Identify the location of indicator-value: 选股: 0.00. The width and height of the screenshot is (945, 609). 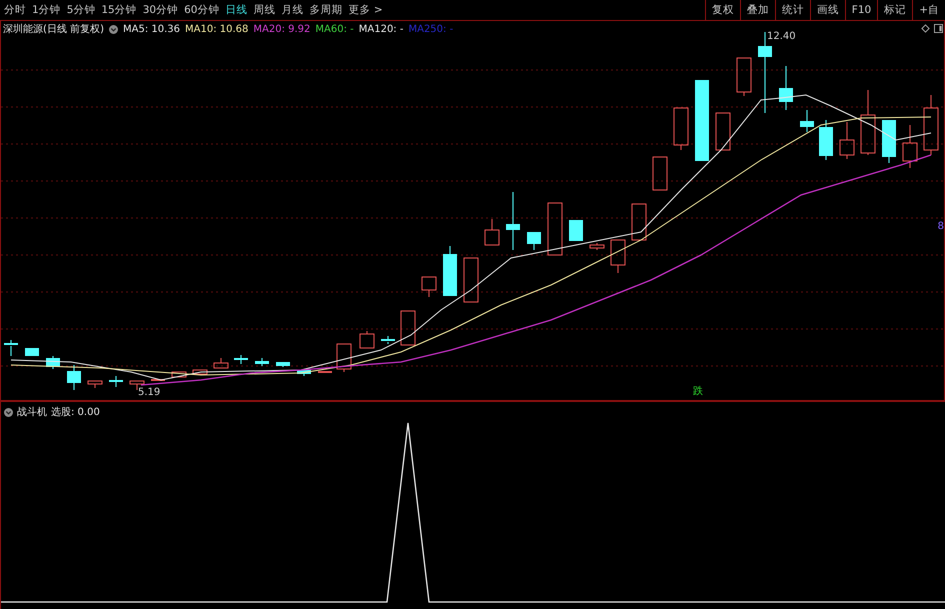
(75, 412).